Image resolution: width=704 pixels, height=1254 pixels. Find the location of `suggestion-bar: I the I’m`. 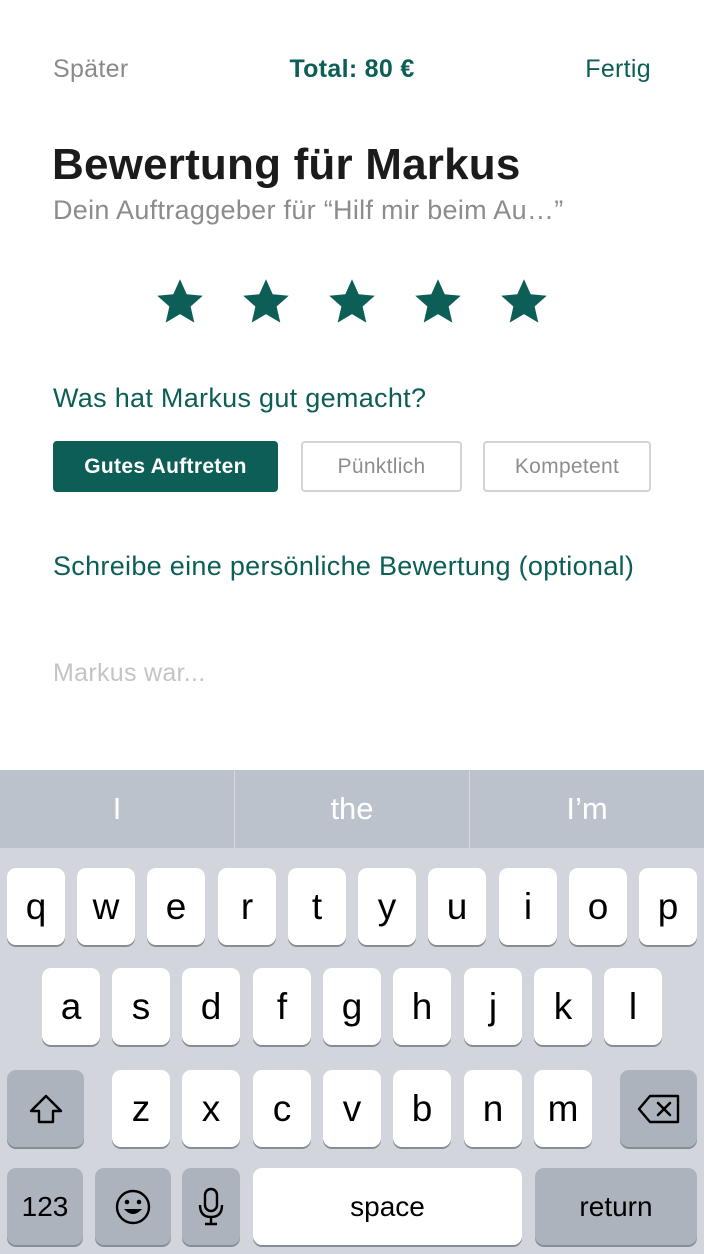

suggestion-bar: I the I’m is located at coordinates (352, 809).